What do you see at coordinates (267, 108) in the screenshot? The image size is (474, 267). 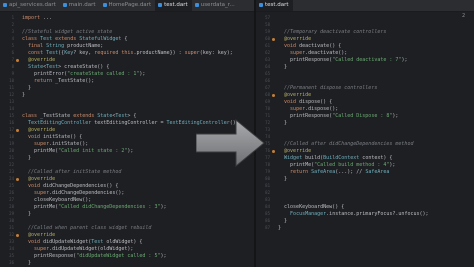 I see `line-number: 70` at bounding box center [267, 108].